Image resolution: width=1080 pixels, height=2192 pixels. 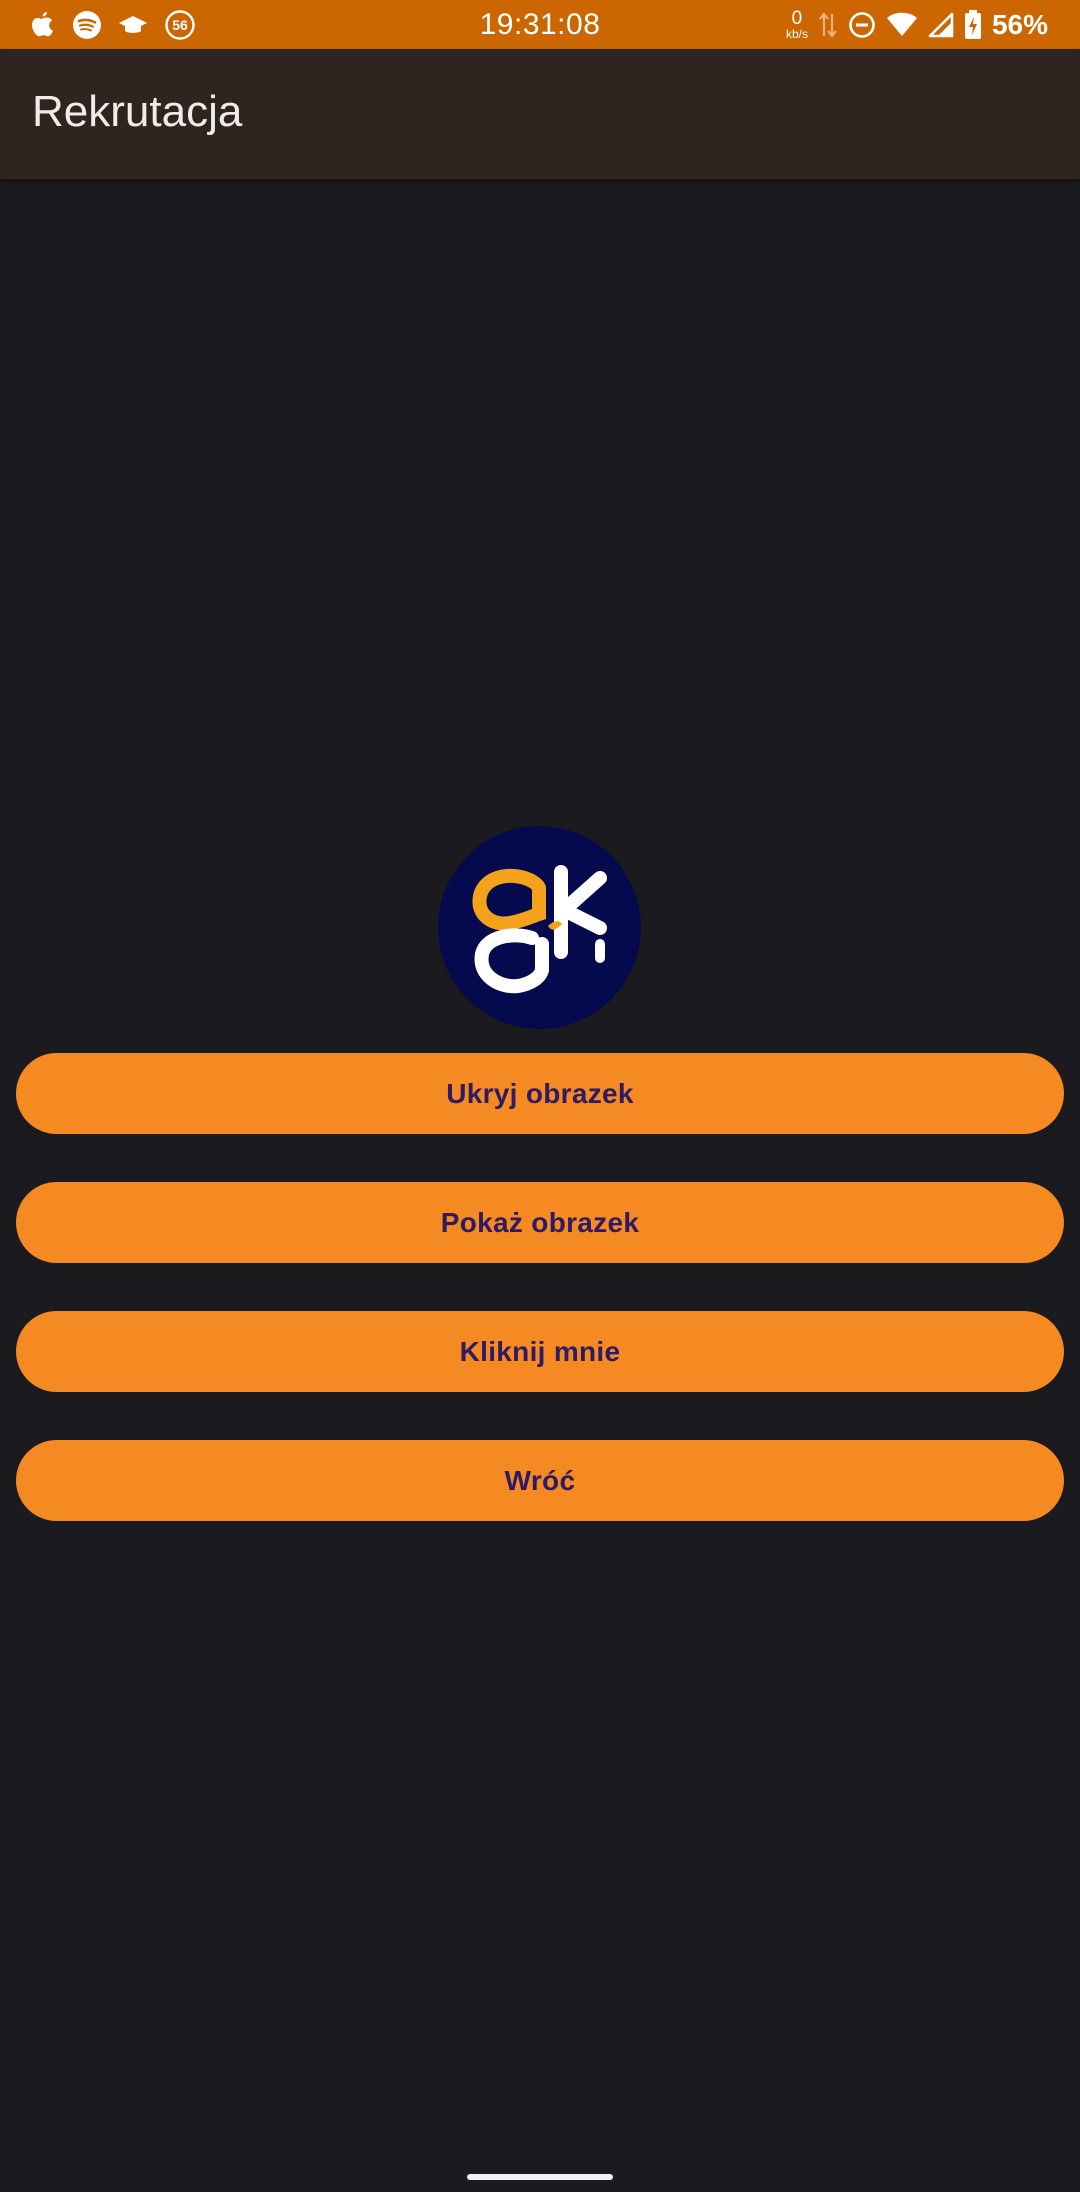 I want to click on app-bar: Rekrutacja, so click(x=540, y=114).